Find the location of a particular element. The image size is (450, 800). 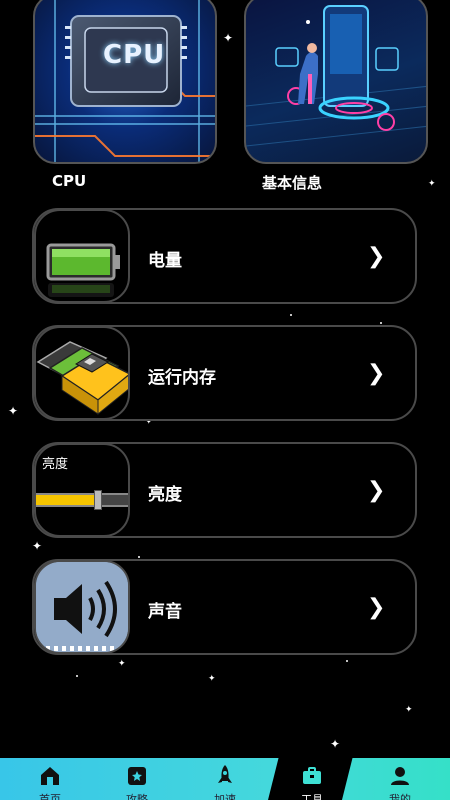

memory-row-icon-frame is located at coordinates (82, 373).